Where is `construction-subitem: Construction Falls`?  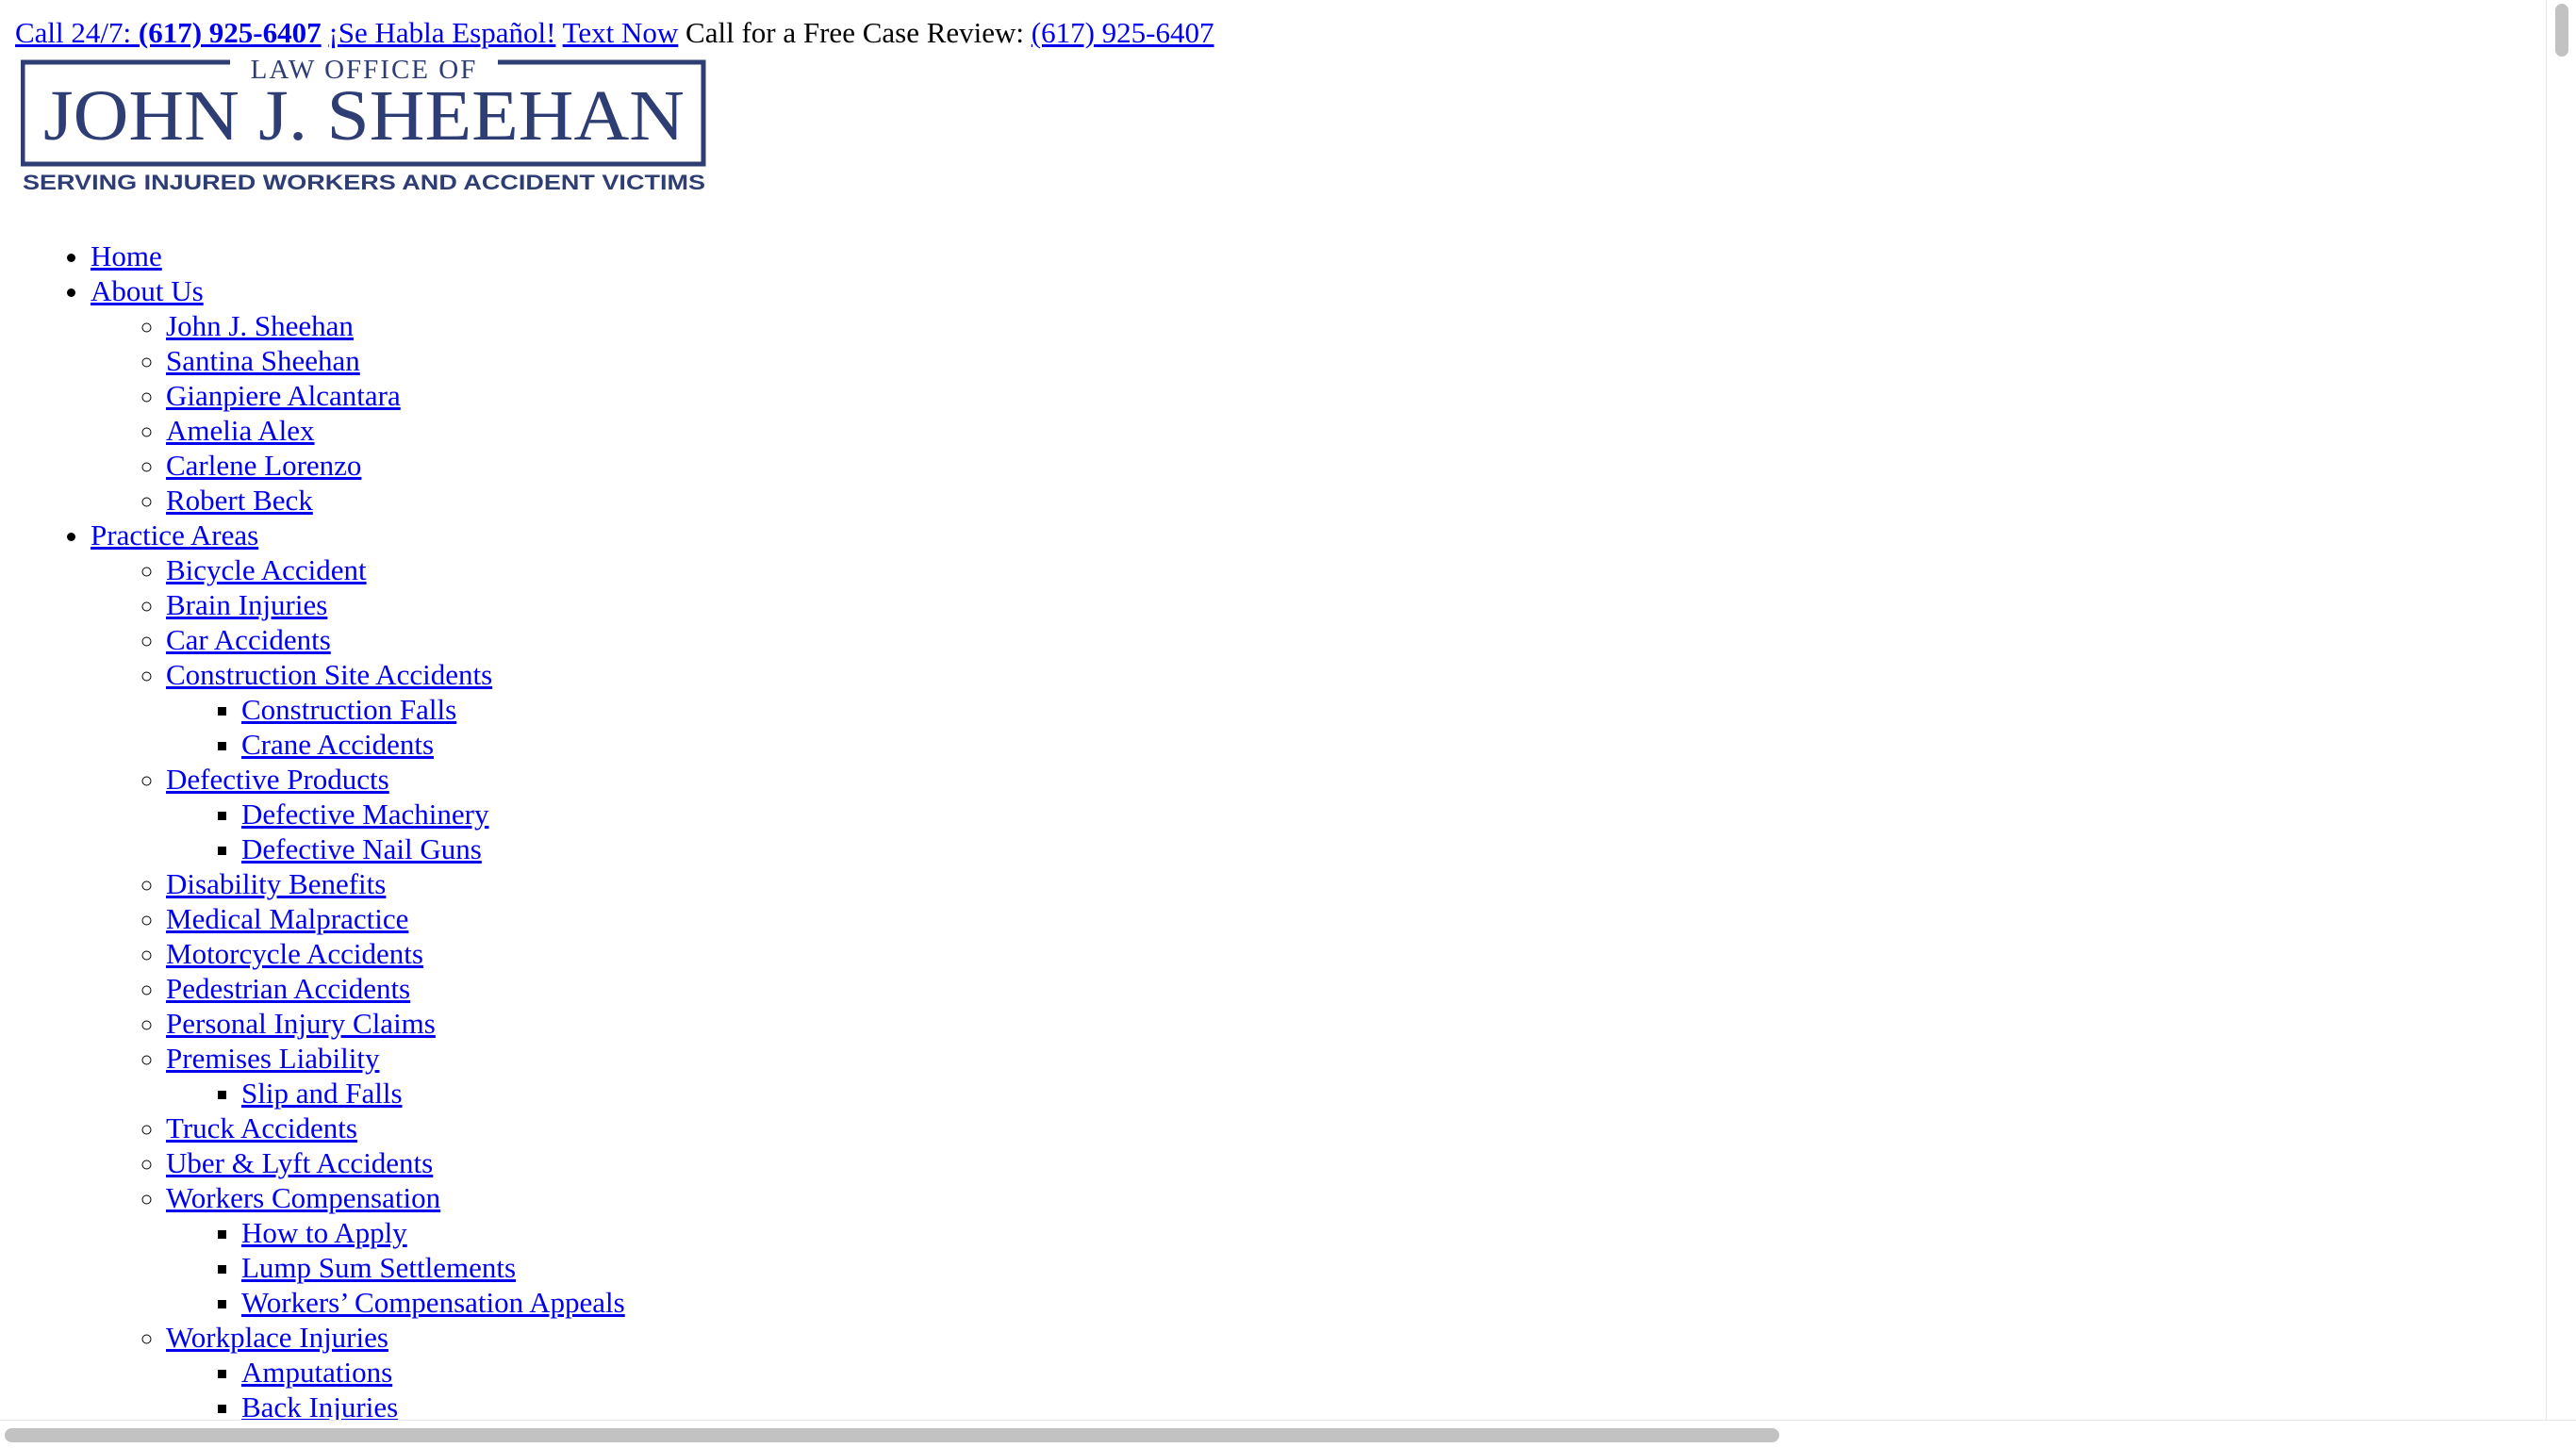
construction-subitem: Construction Falls is located at coordinates (433, 709).